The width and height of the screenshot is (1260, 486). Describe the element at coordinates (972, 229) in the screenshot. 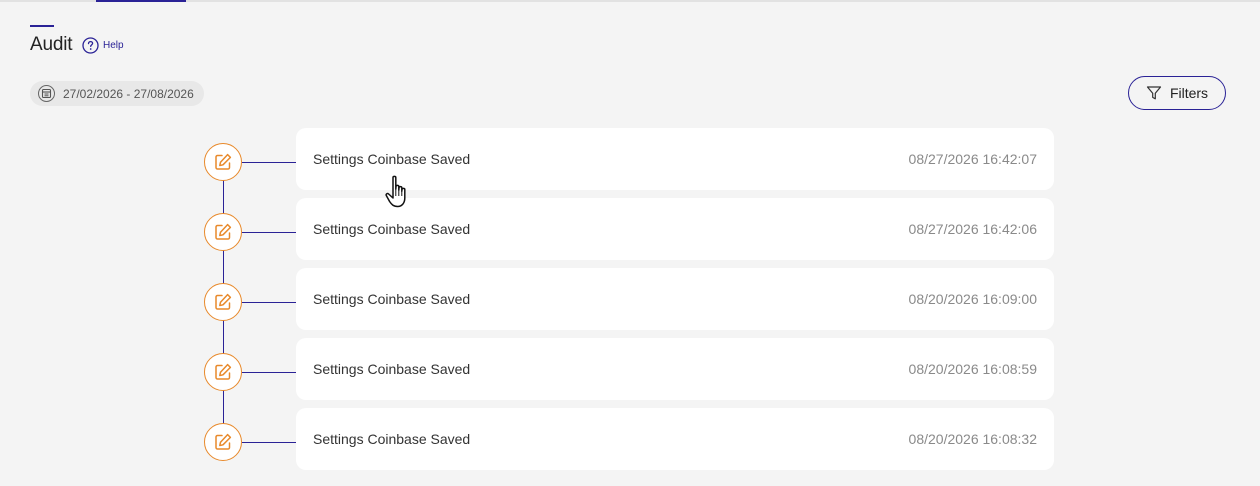

I see `audit-timestamp: 08/27/2026 16:42:06` at that location.